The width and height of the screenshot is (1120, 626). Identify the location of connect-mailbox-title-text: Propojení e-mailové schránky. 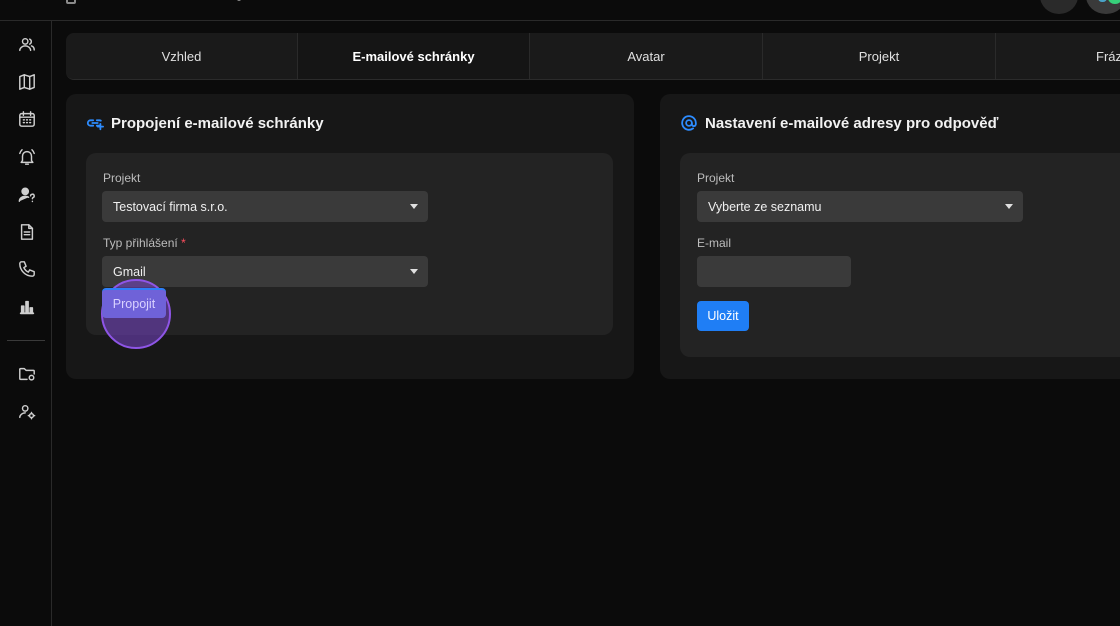
(217, 123).